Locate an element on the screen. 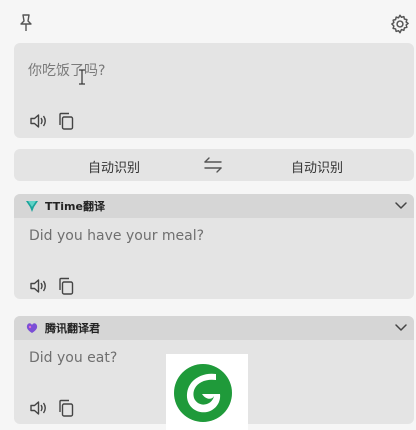  top-bar is located at coordinates (208, 21).